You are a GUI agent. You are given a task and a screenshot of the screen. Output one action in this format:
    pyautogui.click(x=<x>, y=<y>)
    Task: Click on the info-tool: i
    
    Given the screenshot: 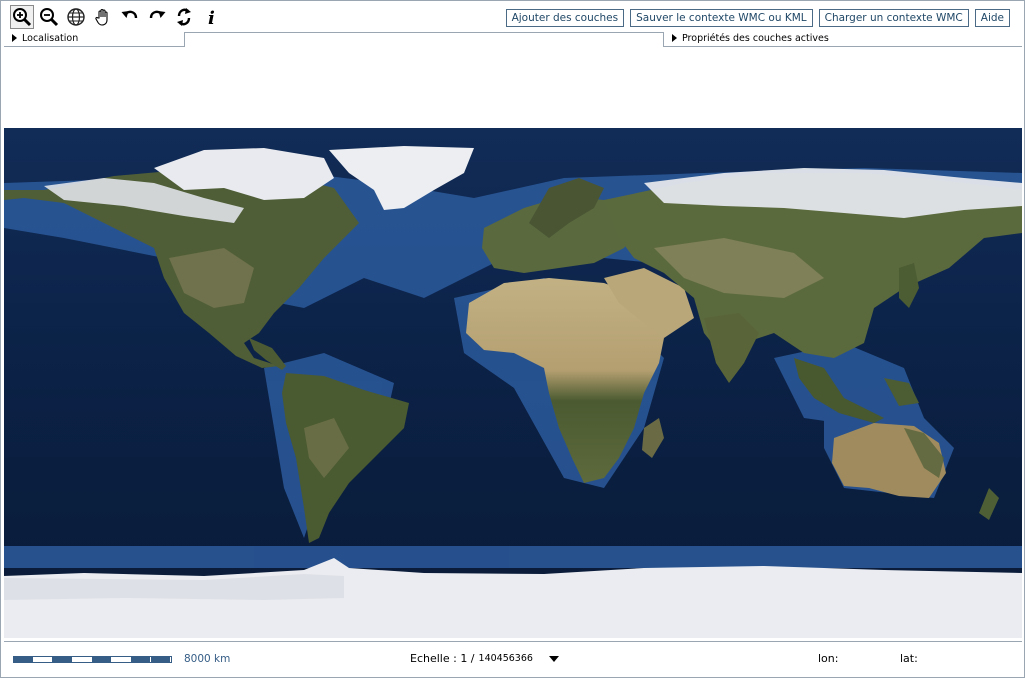 What is the action you would take?
    pyautogui.click(x=211, y=17)
    